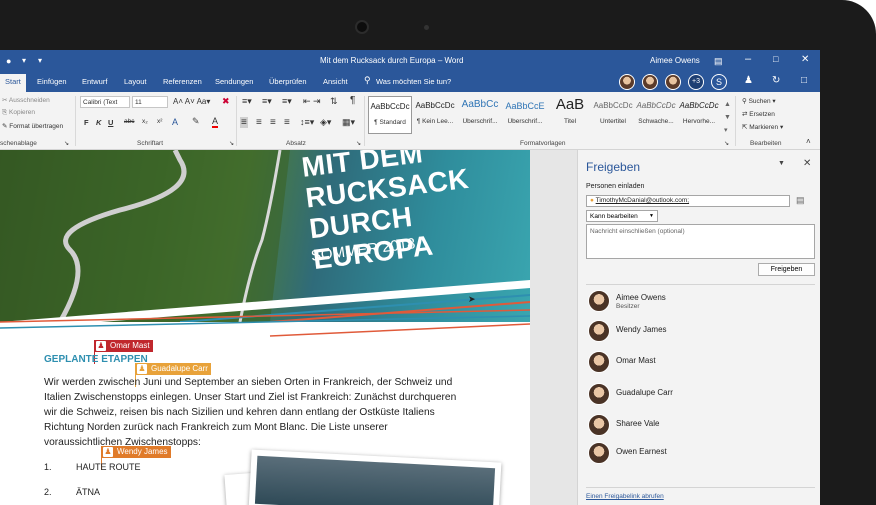 The width and height of the screenshot is (876, 505). What do you see at coordinates (159, 121) in the screenshot?
I see `superscript-button: x²` at bounding box center [159, 121].